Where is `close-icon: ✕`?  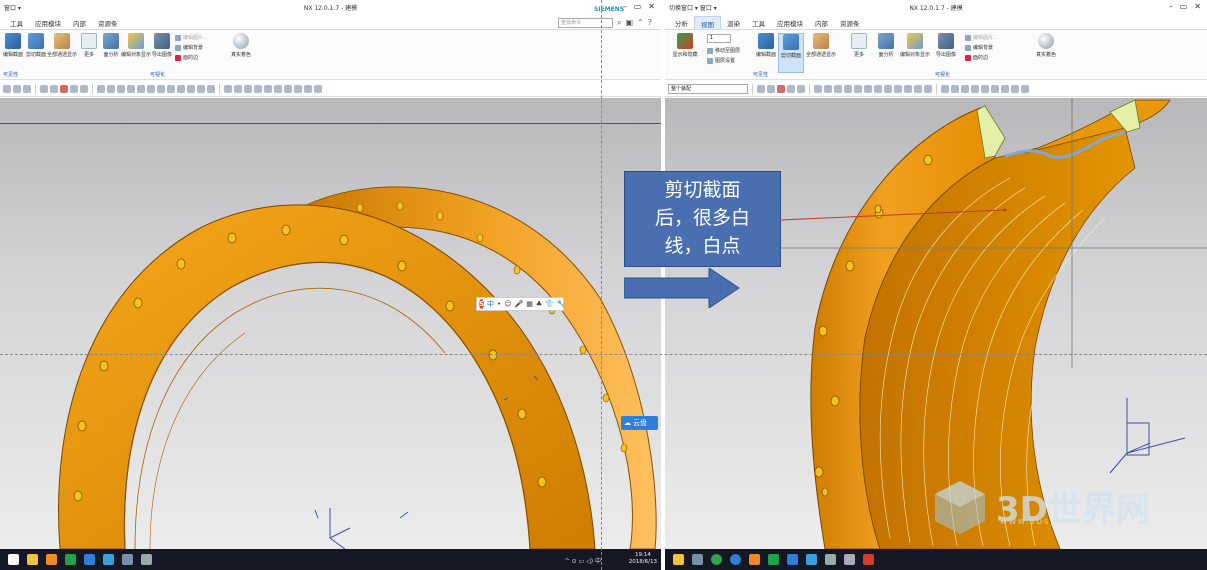 close-icon: ✕ is located at coordinates (1197, 6).